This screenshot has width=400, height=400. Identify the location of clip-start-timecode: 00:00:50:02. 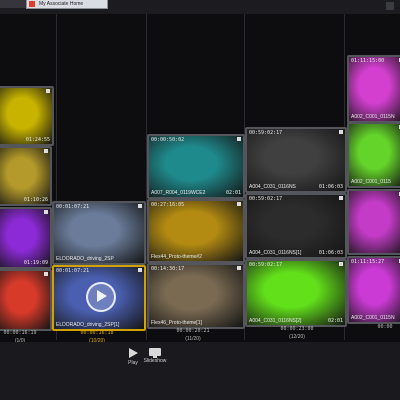
(168, 140).